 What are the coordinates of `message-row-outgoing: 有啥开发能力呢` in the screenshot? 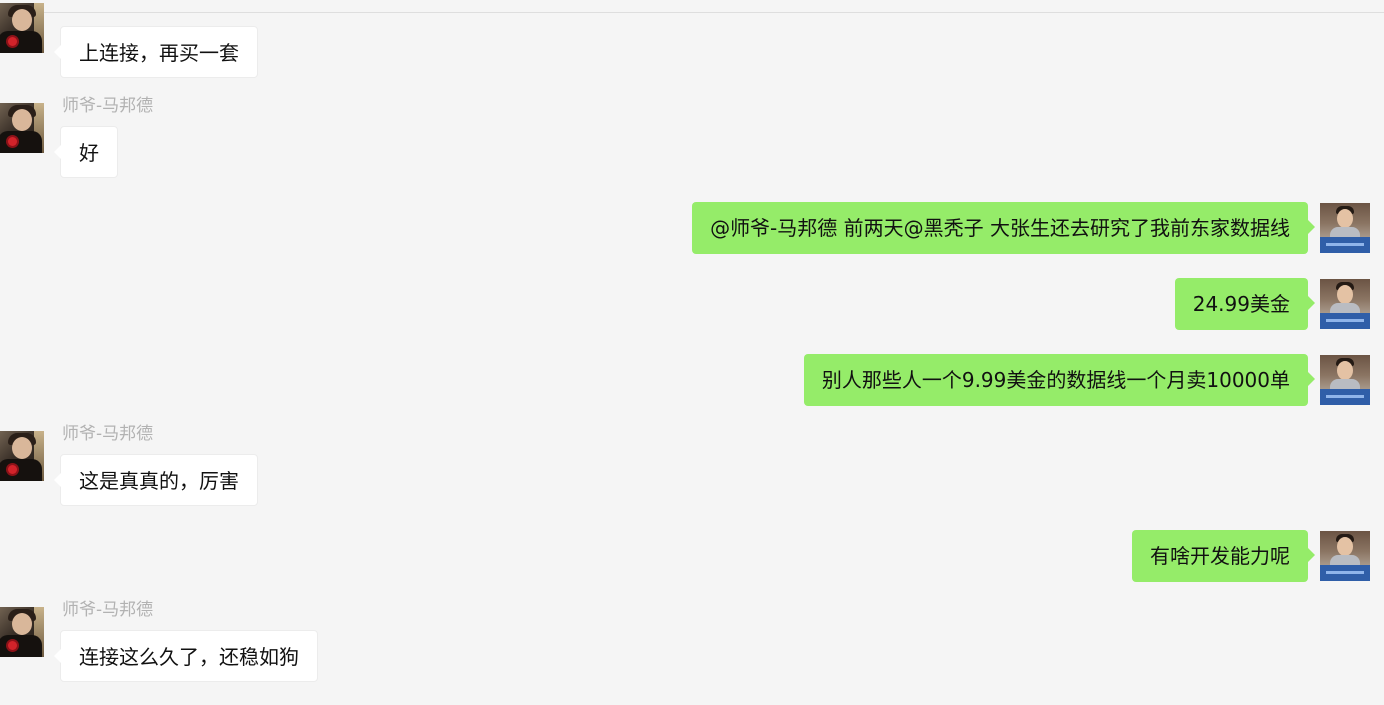 It's located at (692, 557).